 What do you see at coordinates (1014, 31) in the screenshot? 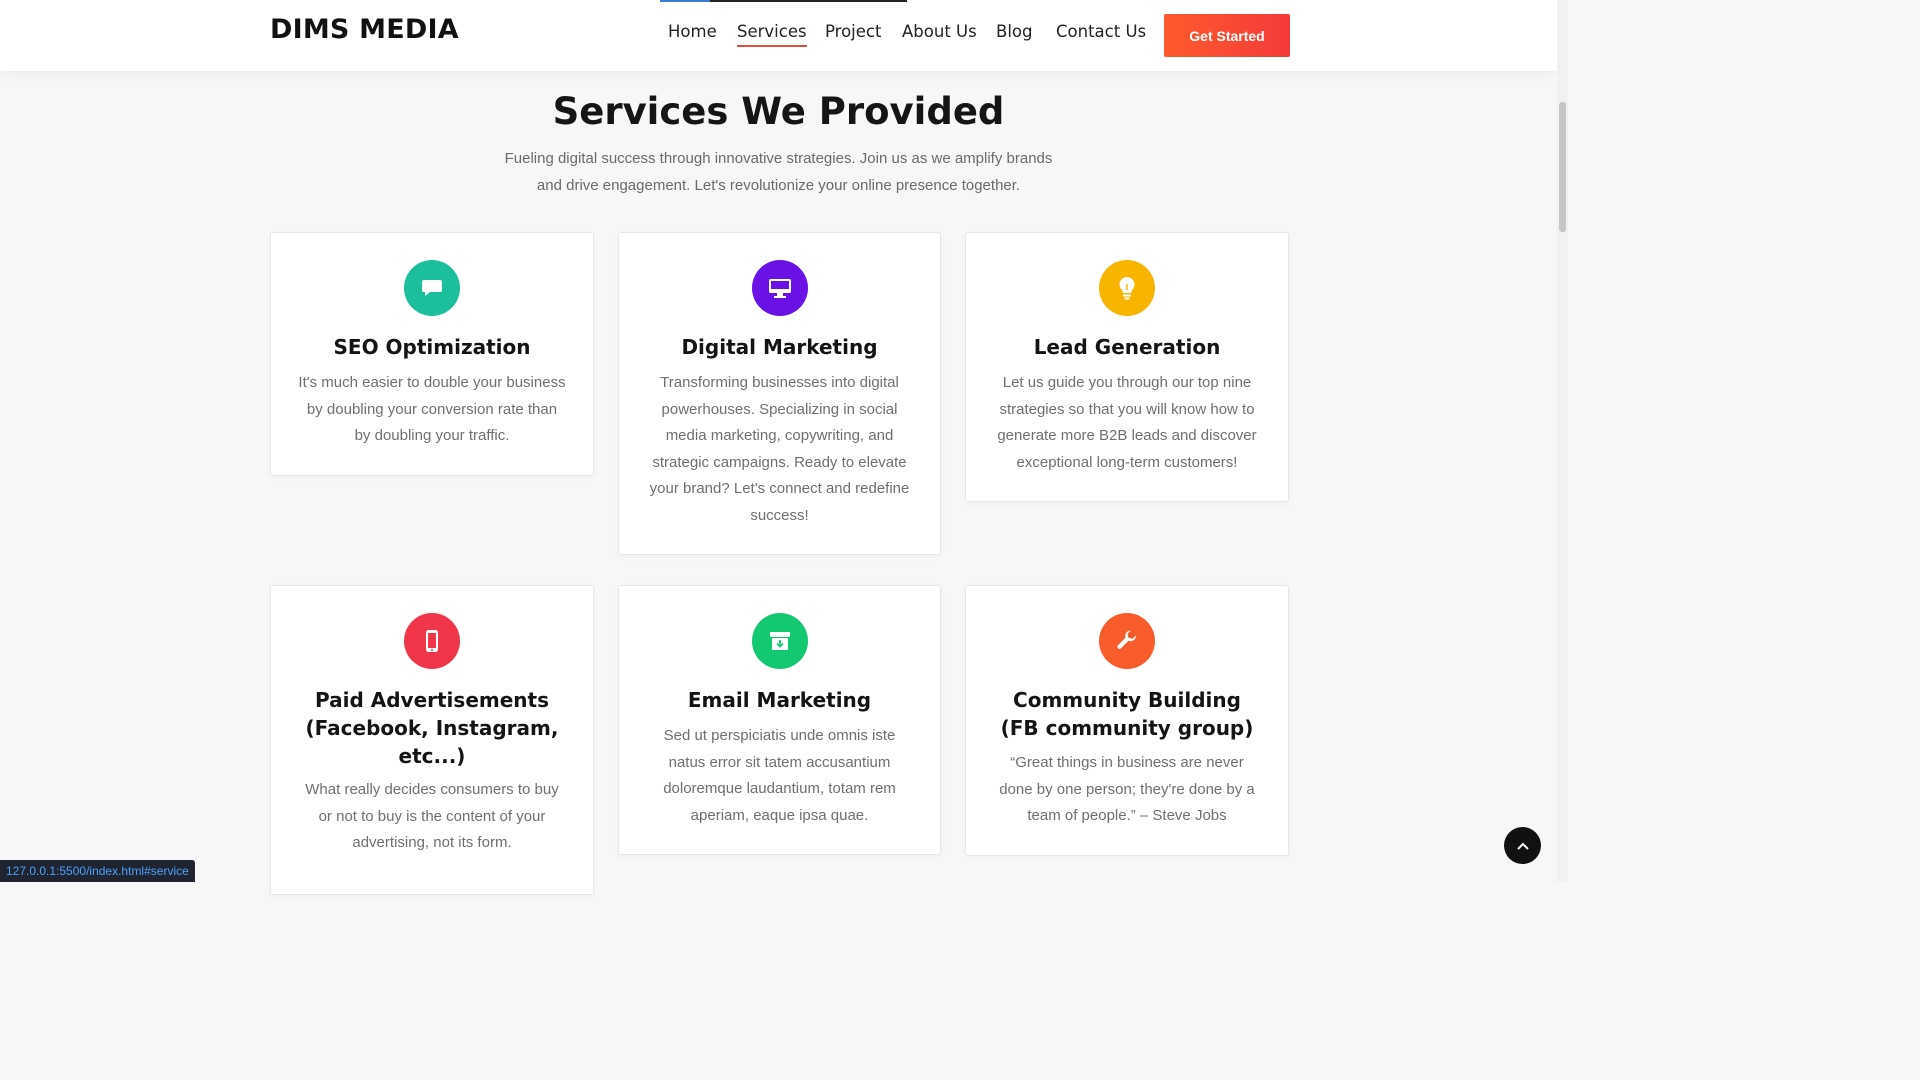
I see `nav-blog: Blog` at bounding box center [1014, 31].